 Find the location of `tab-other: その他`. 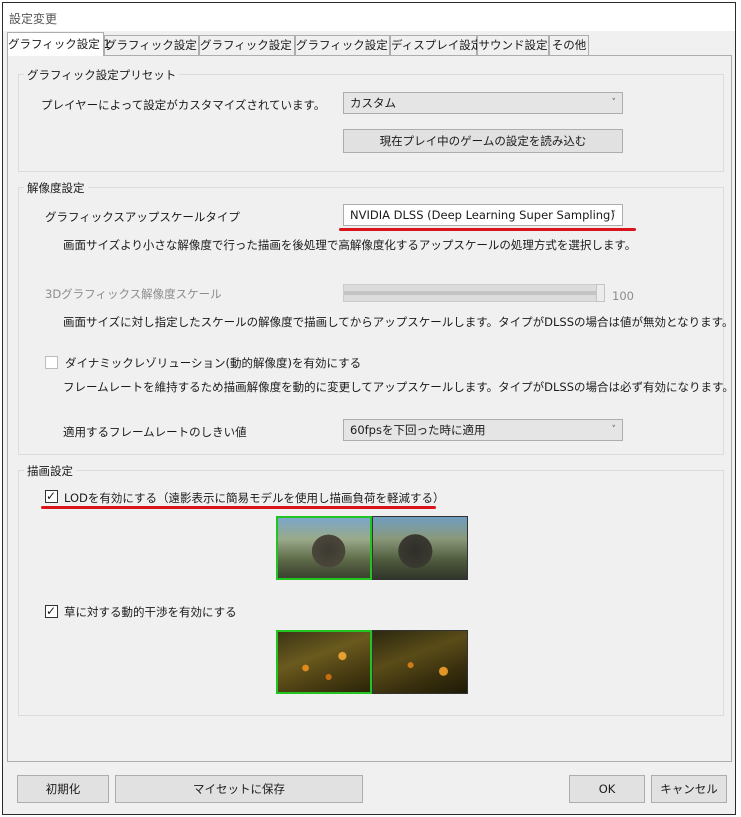

tab-other: その他 is located at coordinates (569, 45).